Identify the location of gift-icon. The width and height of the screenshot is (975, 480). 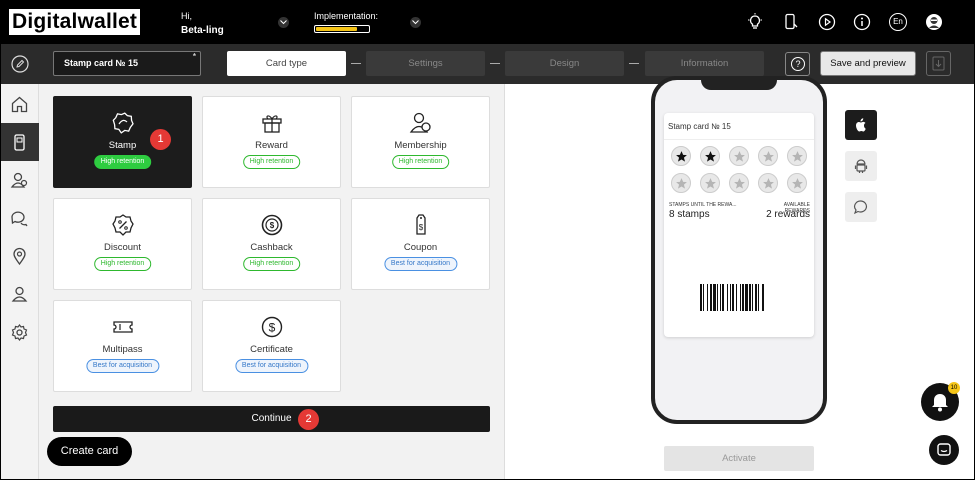
(272, 123).